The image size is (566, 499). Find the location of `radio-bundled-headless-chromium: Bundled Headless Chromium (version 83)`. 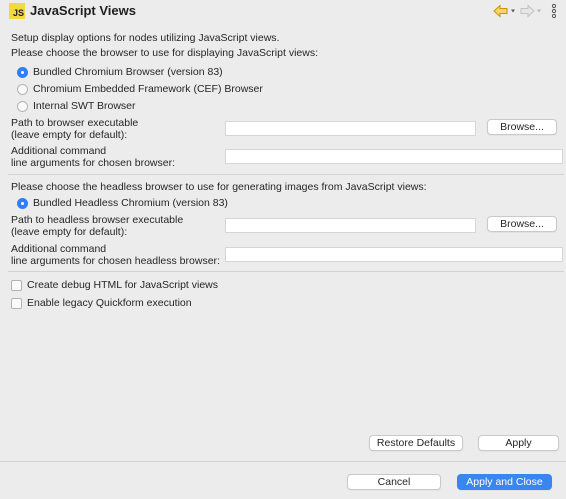

radio-bundled-headless-chromium: Bundled Headless Chromium (version 83) is located at coordinates (122, 203).